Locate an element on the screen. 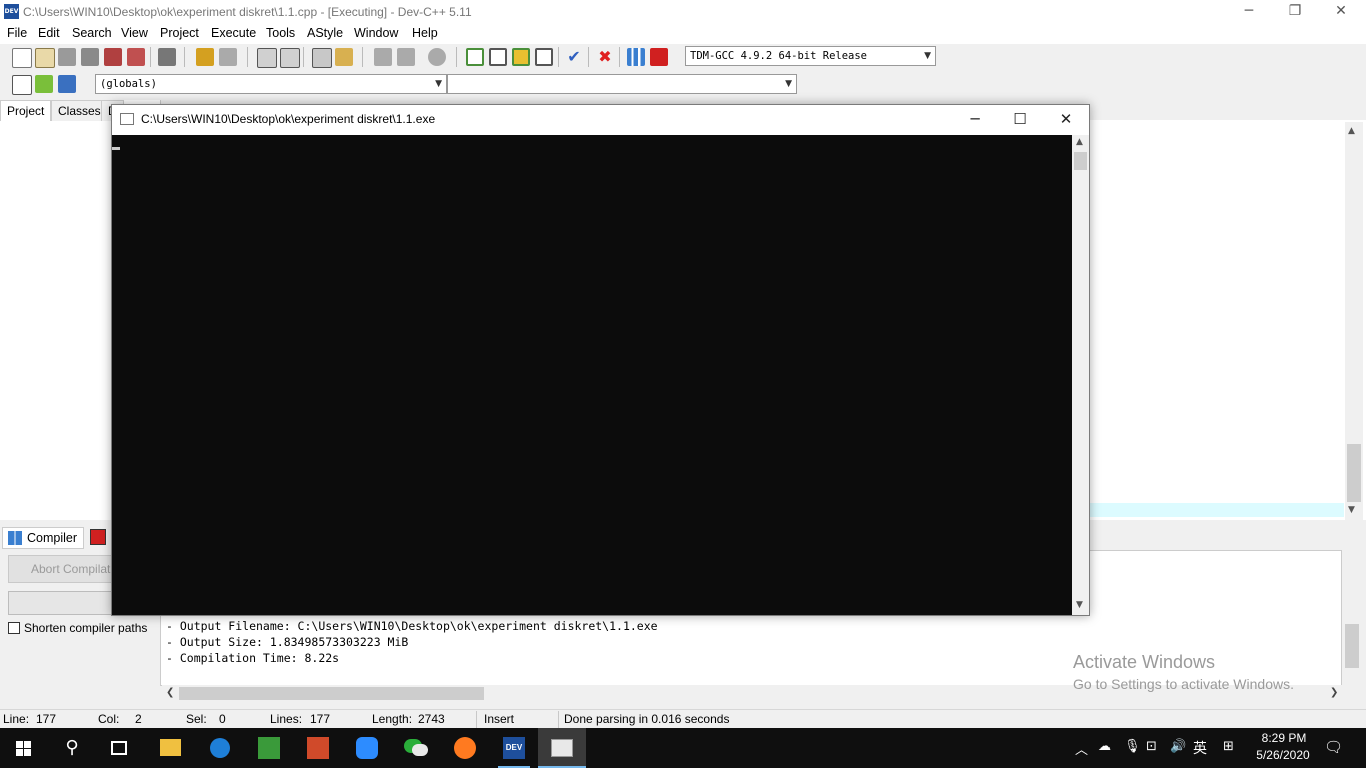  minimize-button: ─ is located at coordinates (1249, 12).